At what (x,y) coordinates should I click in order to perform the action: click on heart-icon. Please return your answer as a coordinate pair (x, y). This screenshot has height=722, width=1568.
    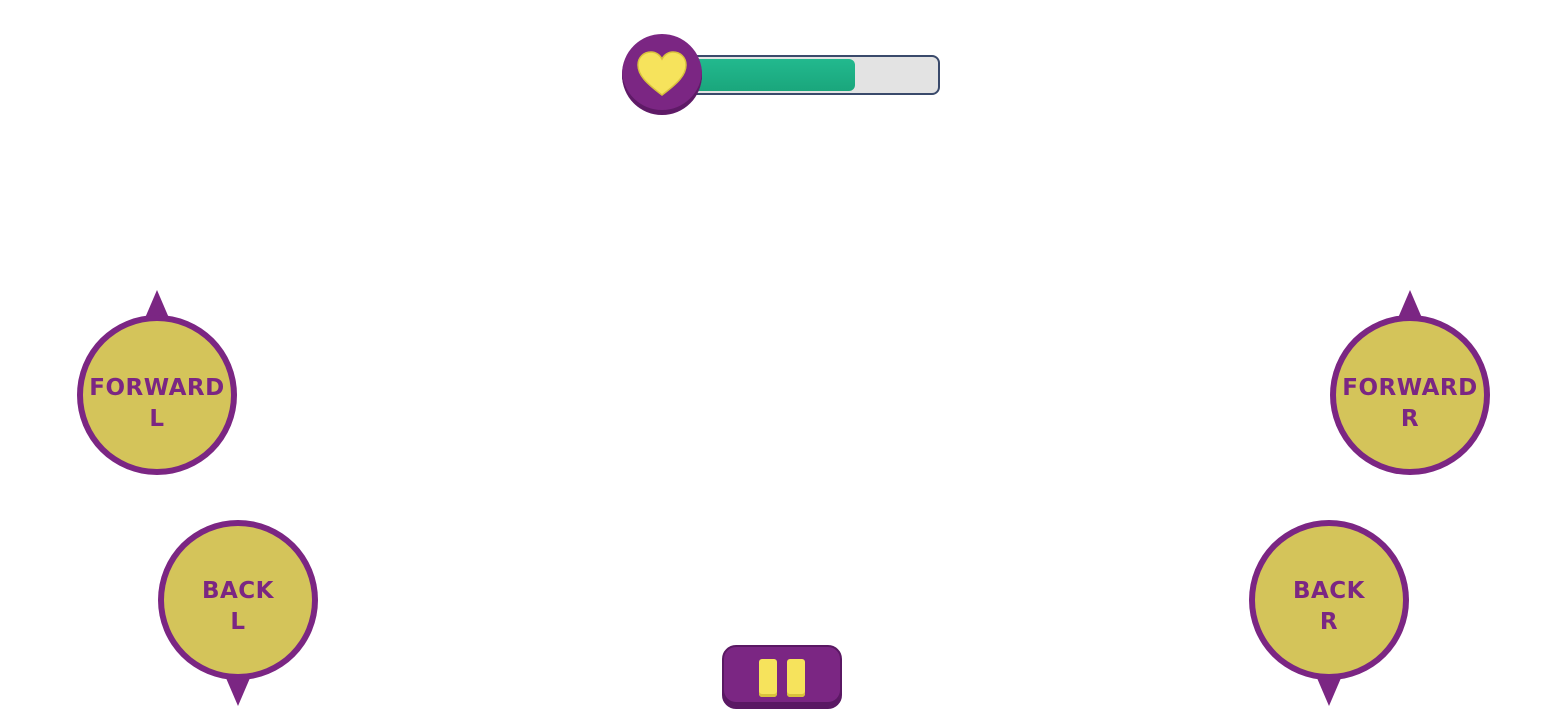
    Looking at the image, I should click on (662, 73).